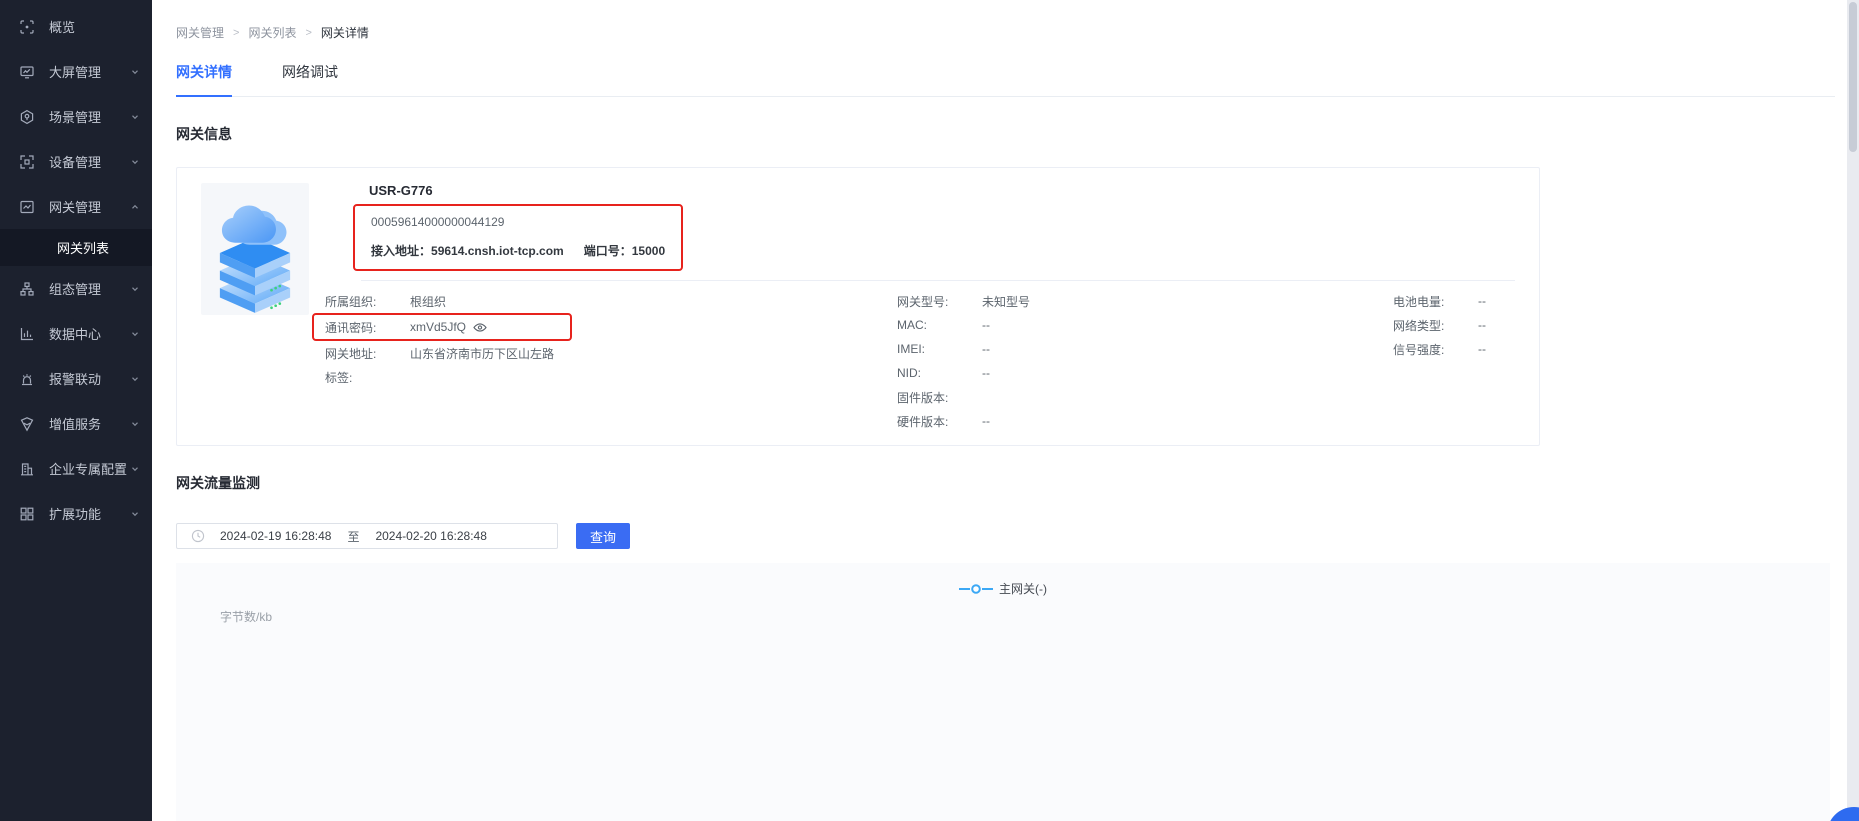  What do you see at coordinates (27, 117) in the screenshot?
I see `scene-icon` at bounding box center [27, 117].